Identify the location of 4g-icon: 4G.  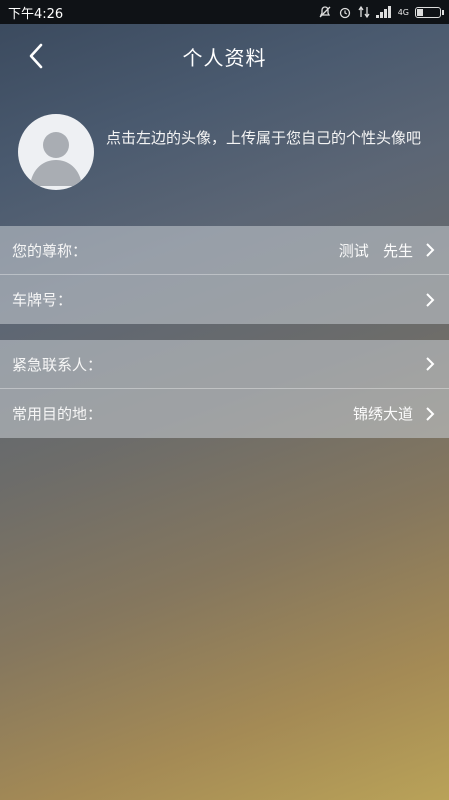
(403, 12).